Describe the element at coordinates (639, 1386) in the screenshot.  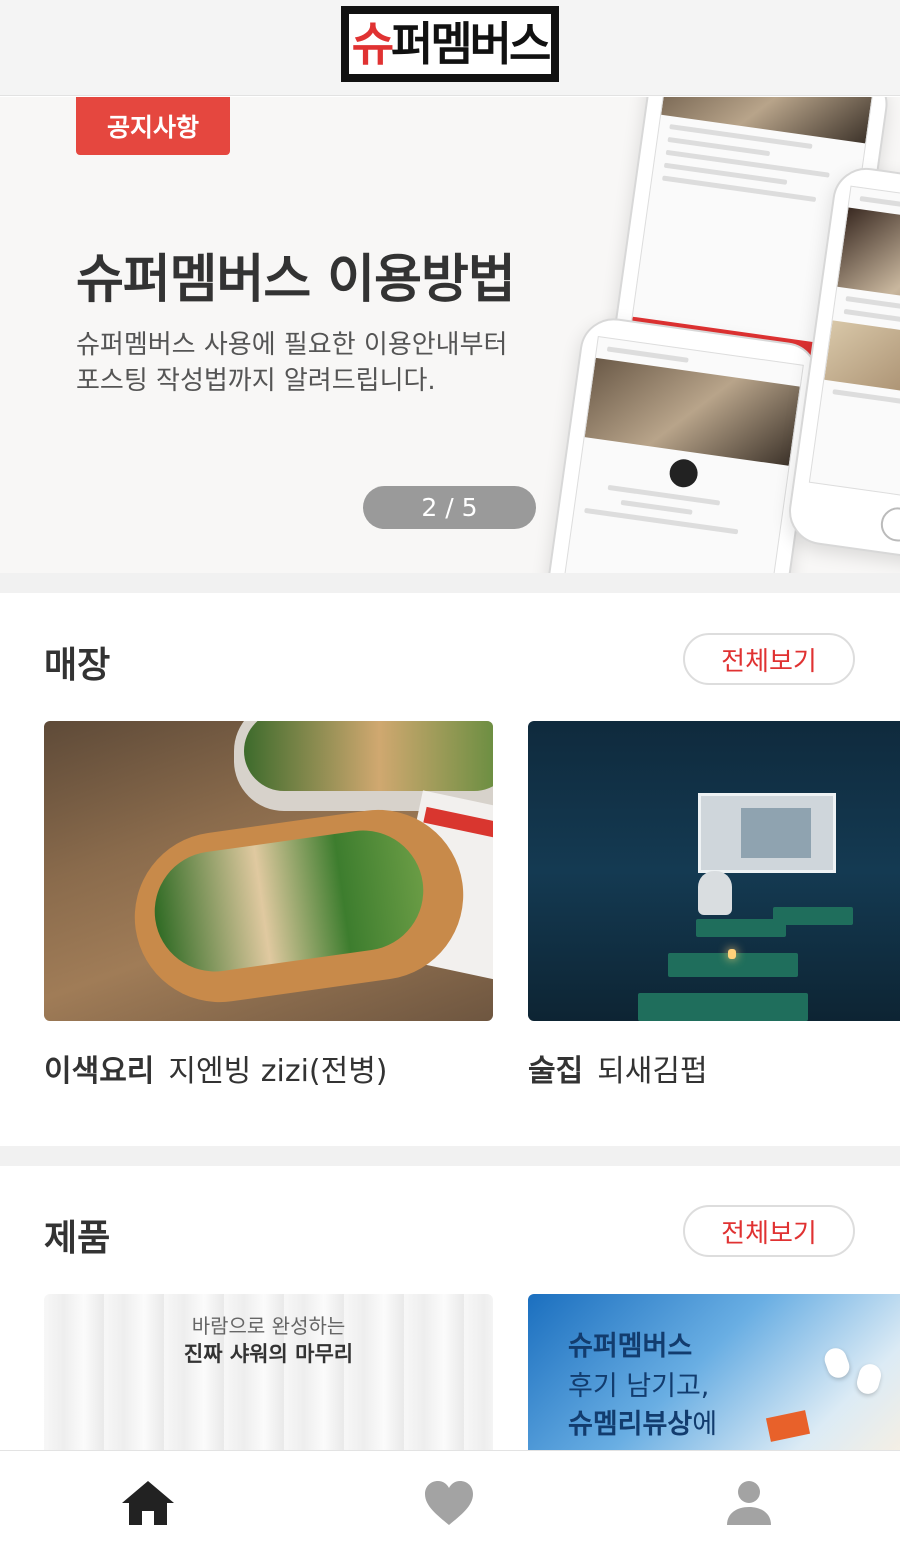
I see `product-2-line2: 후기 남기고,` at that location.